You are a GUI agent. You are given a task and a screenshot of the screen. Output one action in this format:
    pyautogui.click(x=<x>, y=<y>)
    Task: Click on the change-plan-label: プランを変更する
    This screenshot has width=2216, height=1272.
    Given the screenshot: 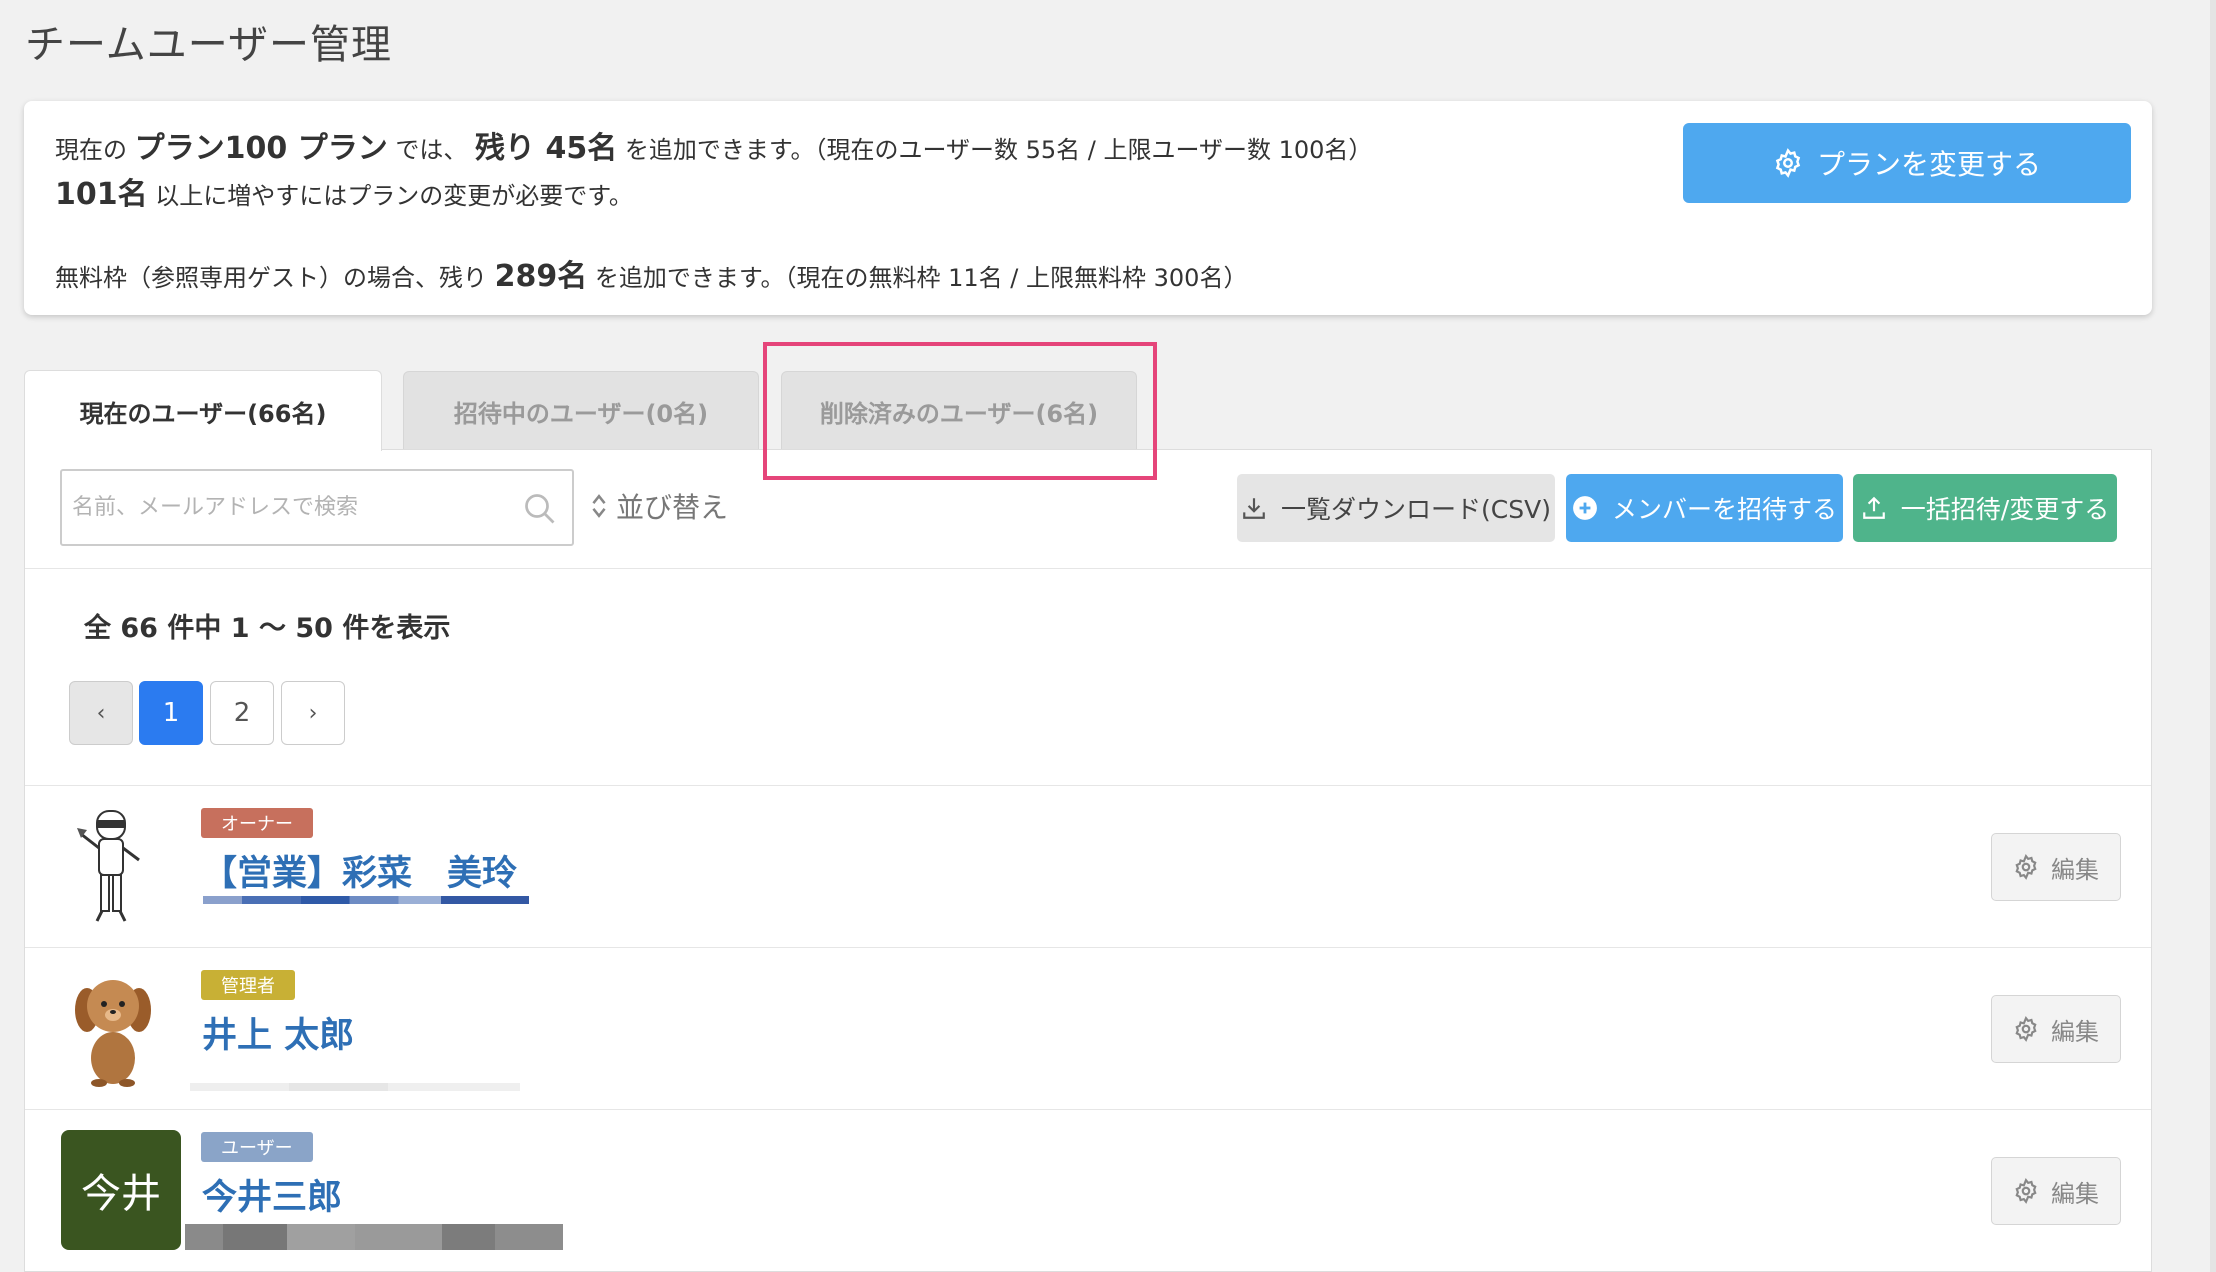 What is the action you would take?
    pyautogui.click(x=1928, y=164)
    